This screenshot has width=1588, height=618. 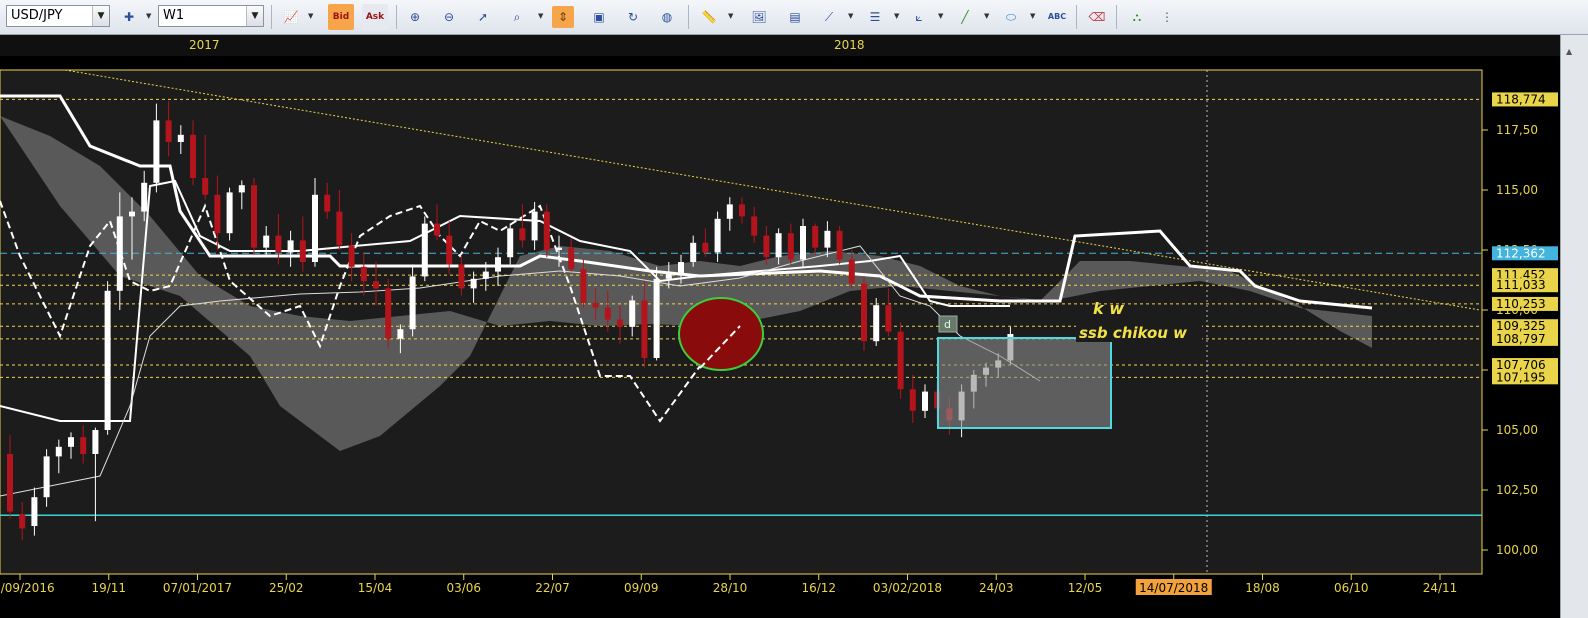 What do you see at coordinates (965, 17) in the screenshot?
I see `trendline-icon: ╱` at bounding box center [965, 17].